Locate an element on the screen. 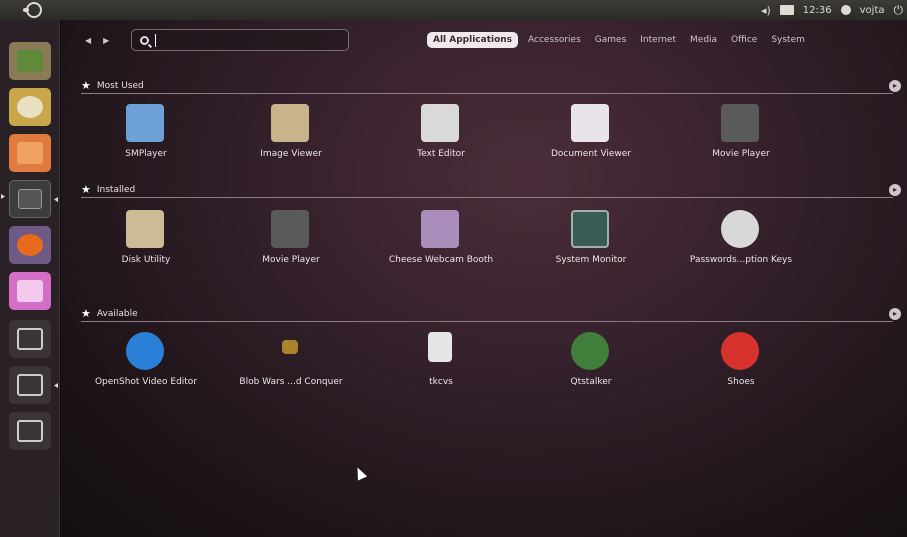 The image size is (907, 537). top-panel: ◂) 12:36 vojta ⏻ is located at coordinates (453, 10).